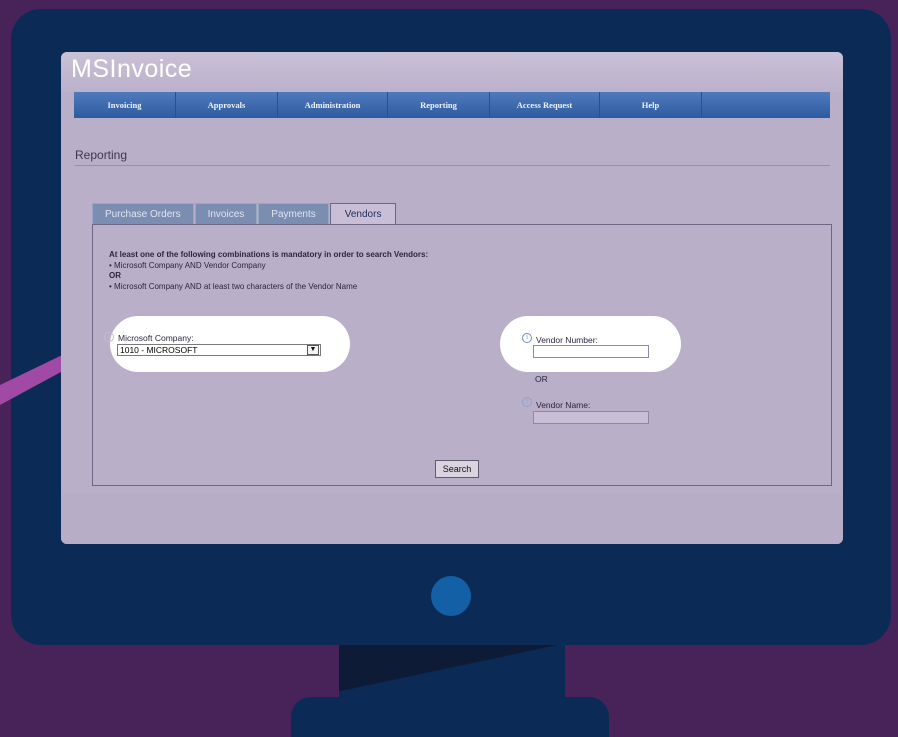 Image resolution: width=898 pixels, height=737 pixels. What do you see at coordinates (219, 350) in the screenshot?
I see `company-select: 1010 - MICROSOFT ▼` at bounding box center [219, 350].